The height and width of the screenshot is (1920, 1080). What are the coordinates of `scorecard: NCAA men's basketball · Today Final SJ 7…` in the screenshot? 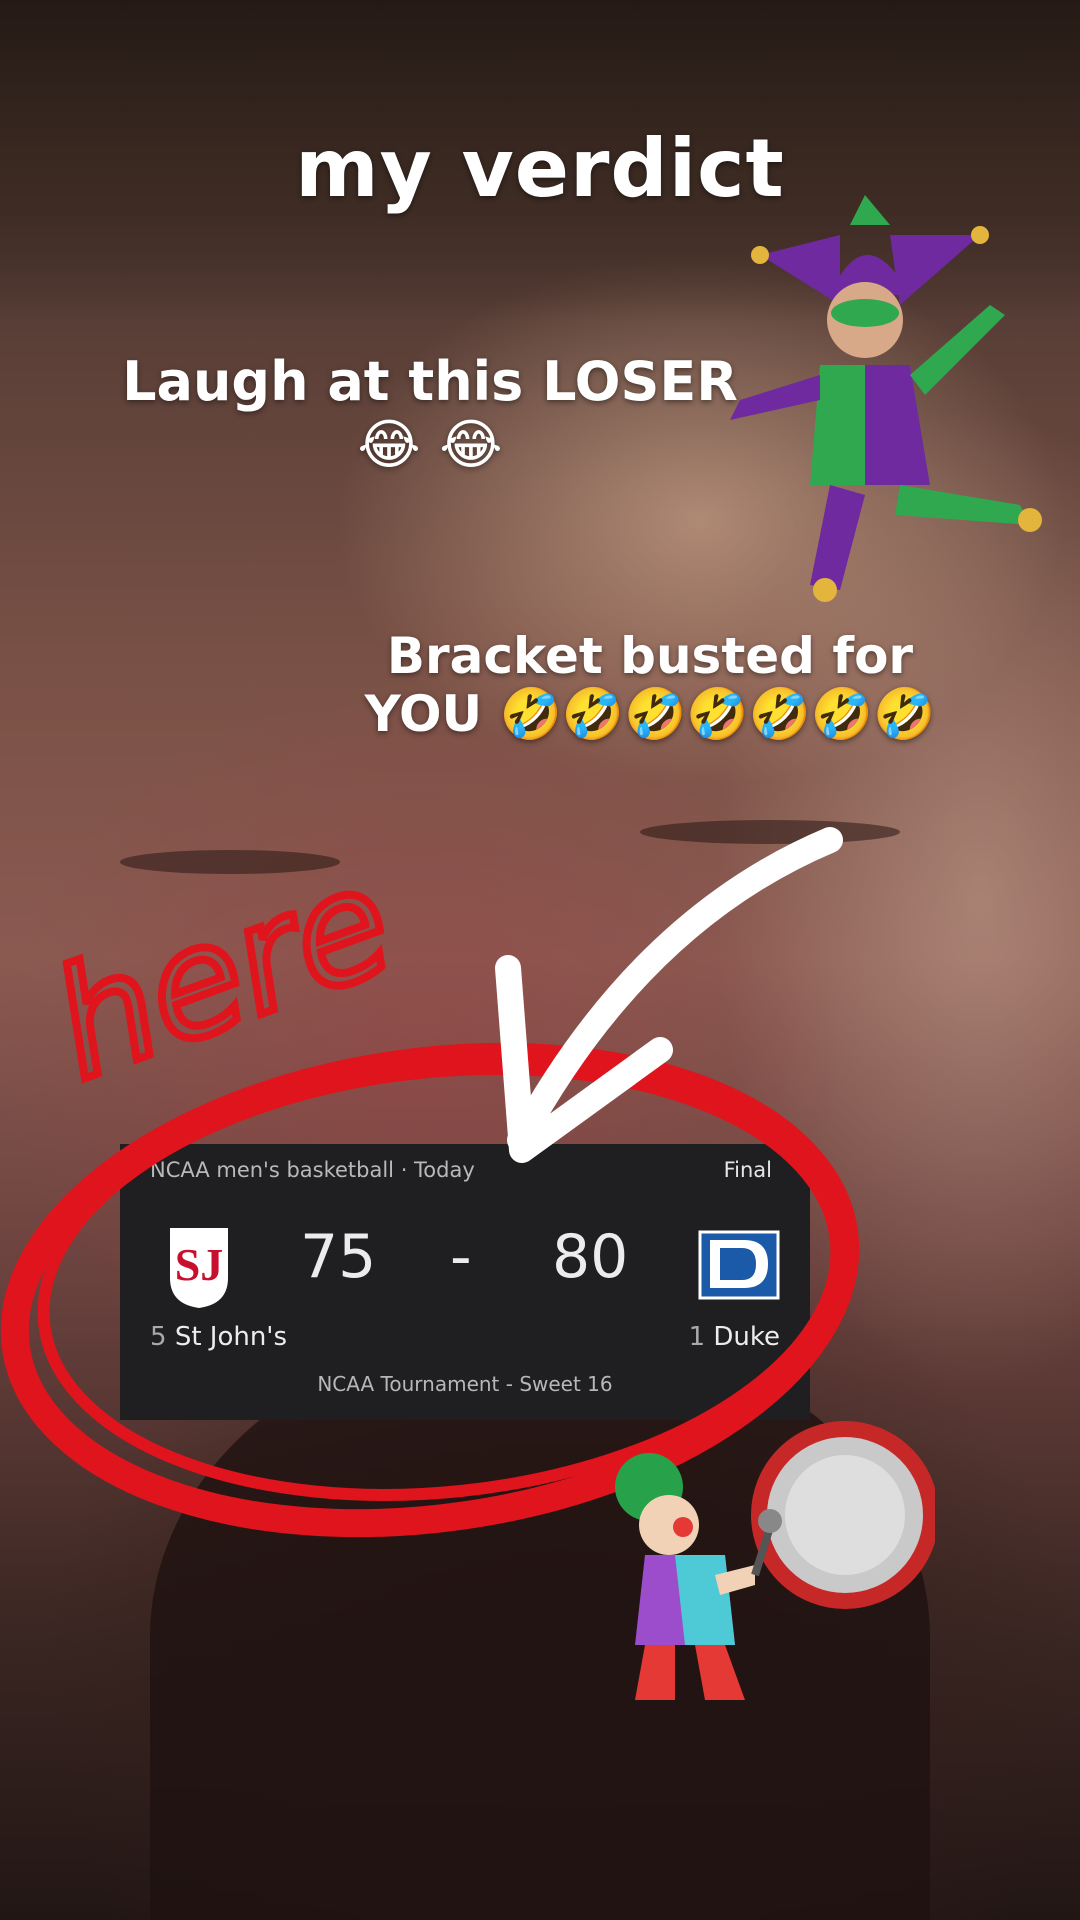 It's located at (465, 1282).